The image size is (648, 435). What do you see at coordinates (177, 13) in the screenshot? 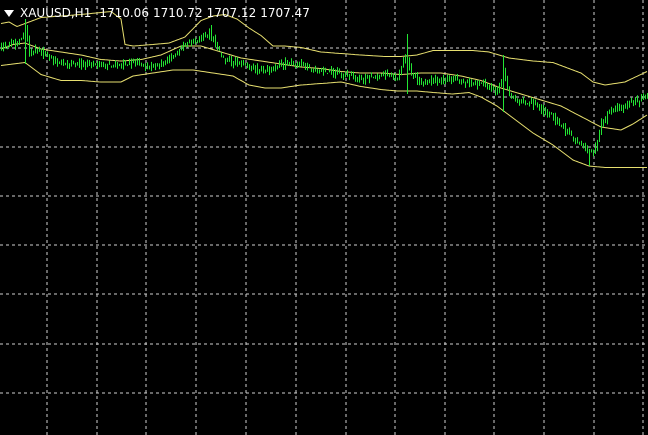
I see `high-price: 1710.72` at bounding box center [177, 13].